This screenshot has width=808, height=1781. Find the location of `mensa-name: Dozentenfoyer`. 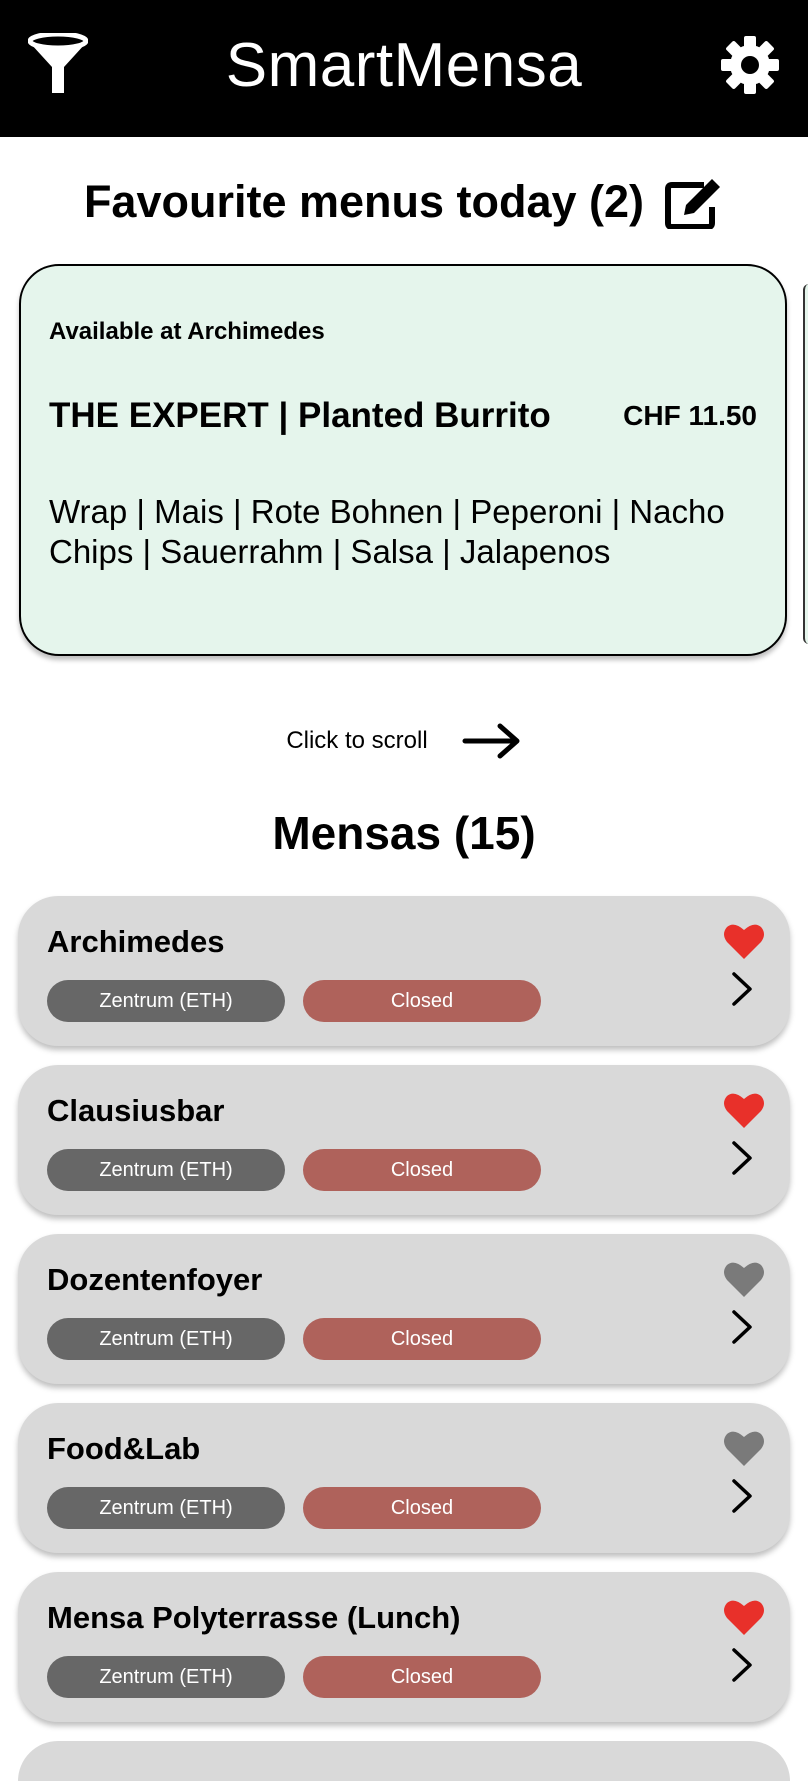

mensa-name: Dozentenfoyer is located at coordinates (155, 1279).